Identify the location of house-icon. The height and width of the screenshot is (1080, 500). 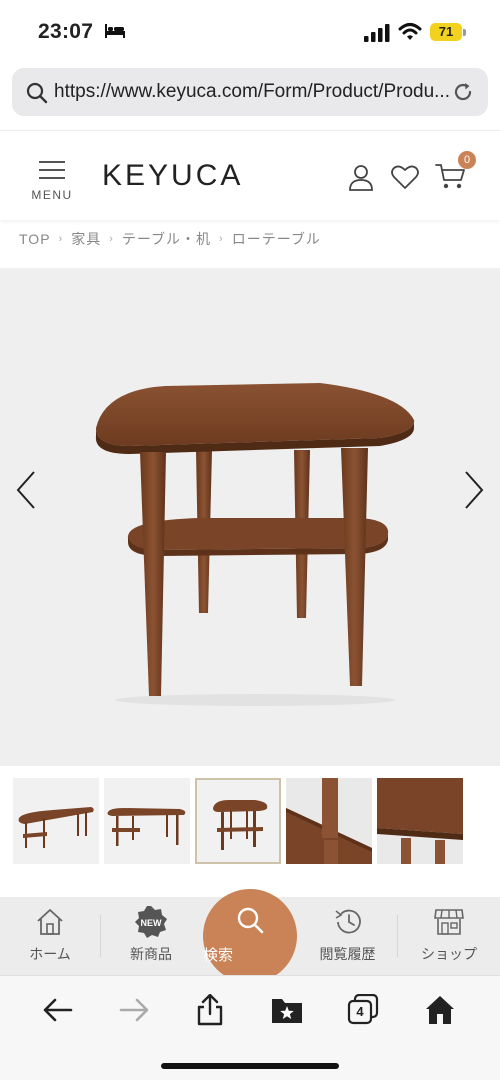
(50, 922).